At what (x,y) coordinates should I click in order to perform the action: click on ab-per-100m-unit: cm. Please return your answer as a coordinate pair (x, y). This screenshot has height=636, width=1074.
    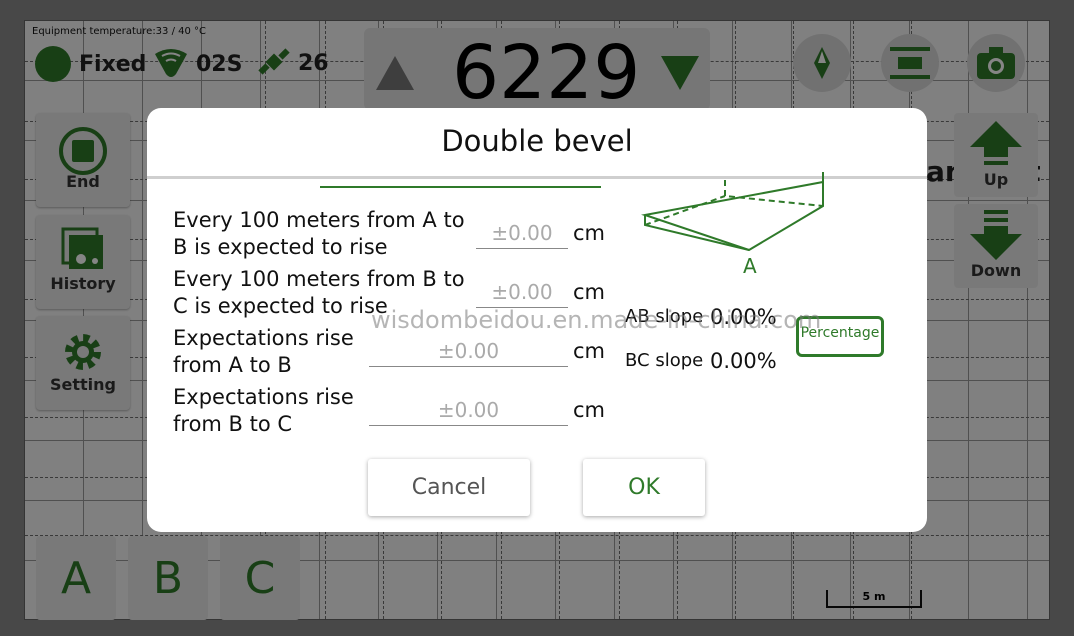
    Looking at the image, I should click on (589, 233).